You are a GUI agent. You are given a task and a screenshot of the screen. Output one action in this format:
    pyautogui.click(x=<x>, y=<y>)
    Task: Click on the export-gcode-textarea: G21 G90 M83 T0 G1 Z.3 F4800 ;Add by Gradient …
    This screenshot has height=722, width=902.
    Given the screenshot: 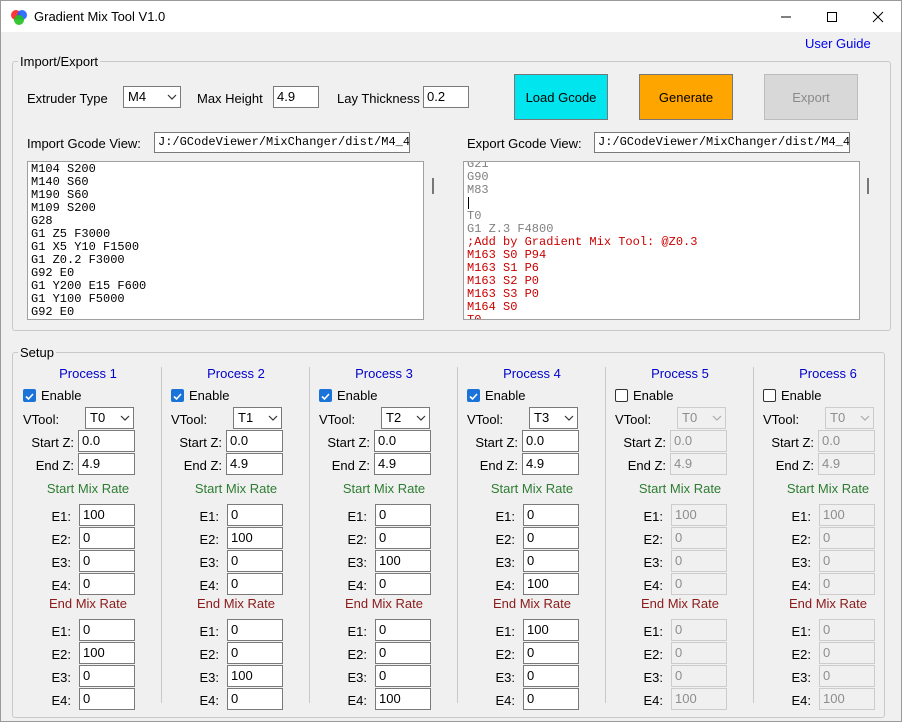 What is the action you would take?
    pyautogui.click(x=661, y=240)
    